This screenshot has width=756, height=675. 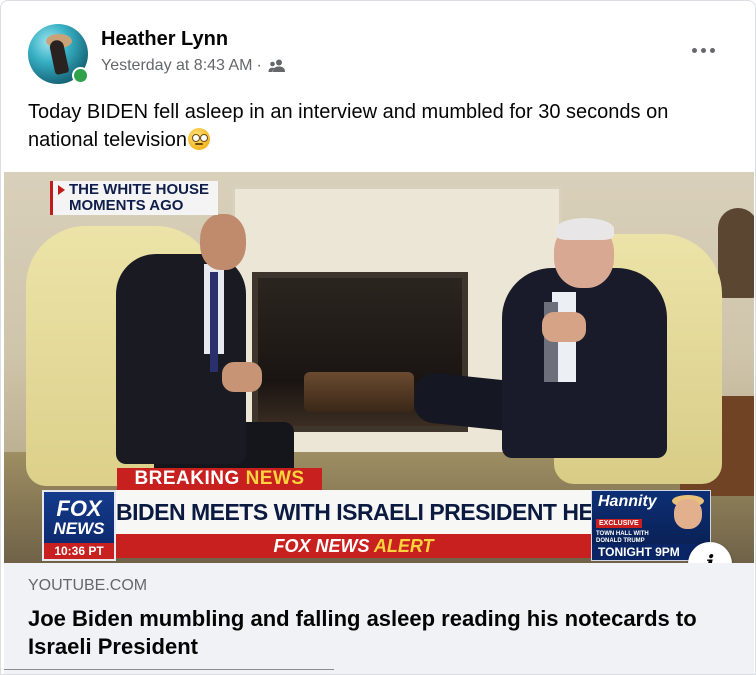 What do you see at coordinates (214, 322) in the screenshot?
I see `person-left-tie` at bounding box center [214, 322].